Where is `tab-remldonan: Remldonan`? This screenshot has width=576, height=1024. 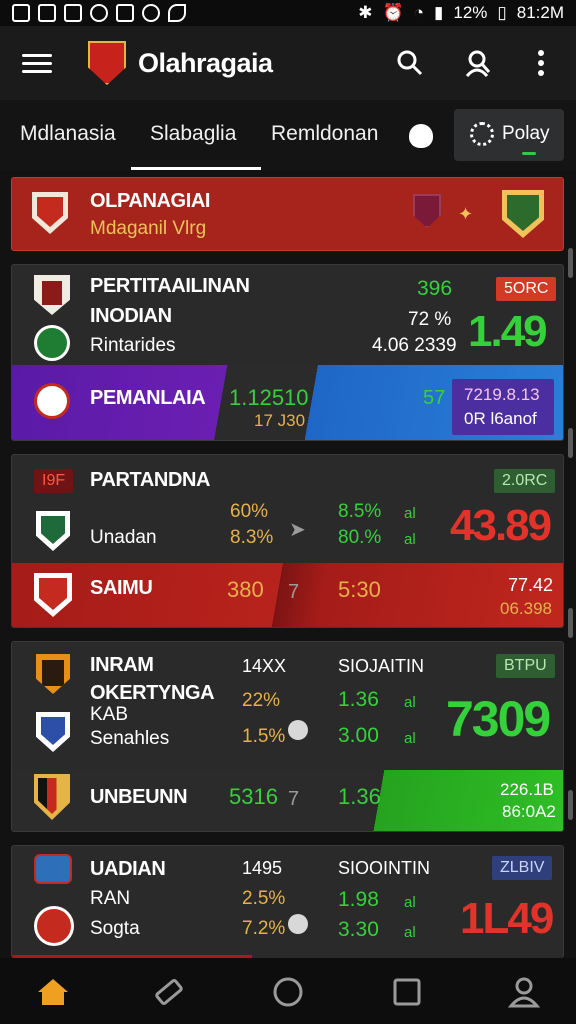 tab-remldonan: Remldonan is located at coordinates (324, 135).